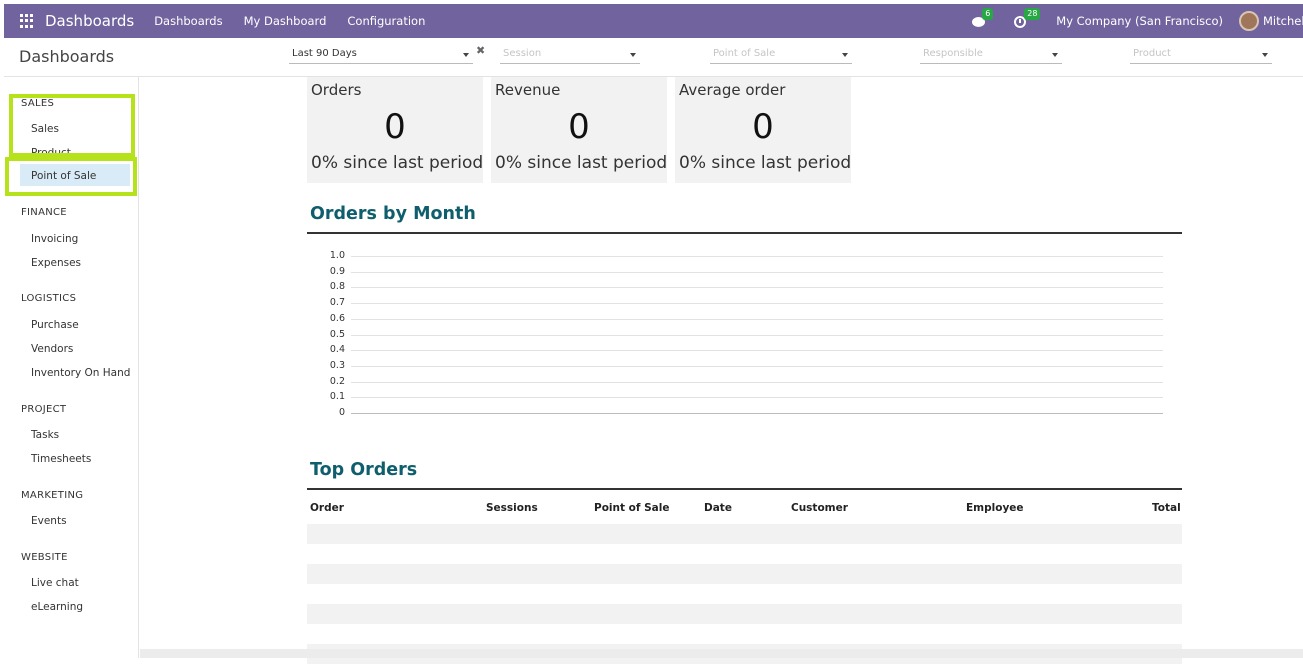 The width and height of the screenshot is (1303, 664). What do you see at coordinates (89, 21) in the screenshot?
I see `app-brand: Dashboards` at bounding box center [89, 21].